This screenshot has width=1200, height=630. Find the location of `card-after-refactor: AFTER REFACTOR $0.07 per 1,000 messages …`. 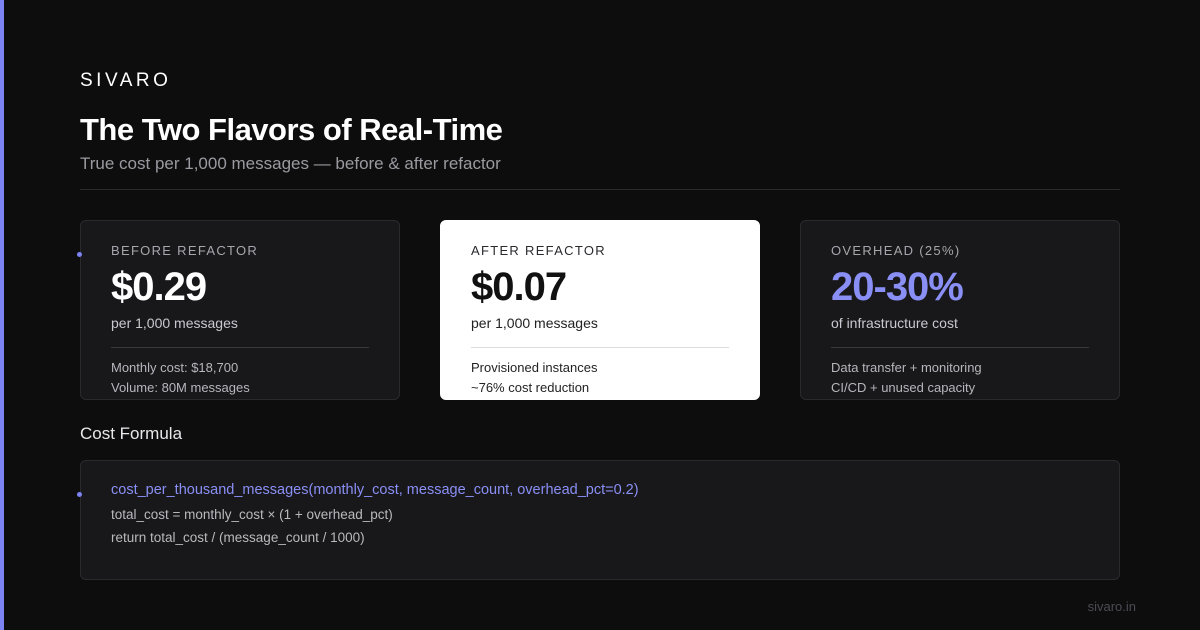

card-after-refactor: AFTER REFACTOR $0.07 per 1,000 messages … is located at coordinates (600, 310).